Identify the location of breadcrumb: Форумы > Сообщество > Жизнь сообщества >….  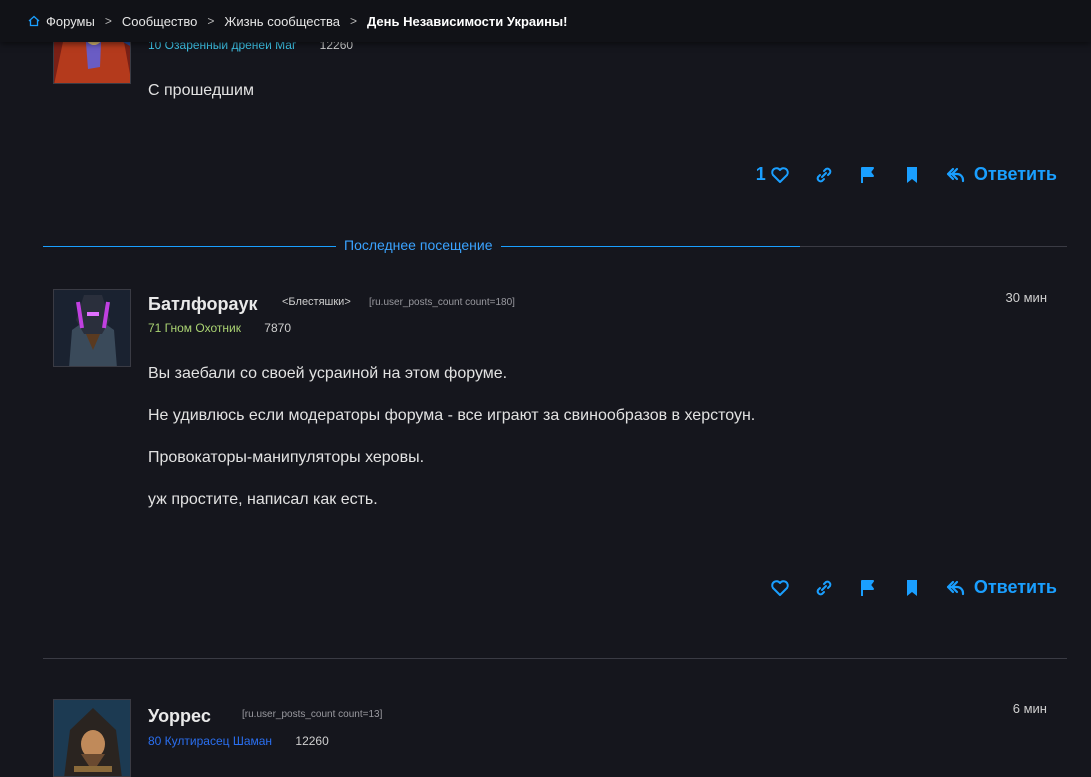
(545, 21).